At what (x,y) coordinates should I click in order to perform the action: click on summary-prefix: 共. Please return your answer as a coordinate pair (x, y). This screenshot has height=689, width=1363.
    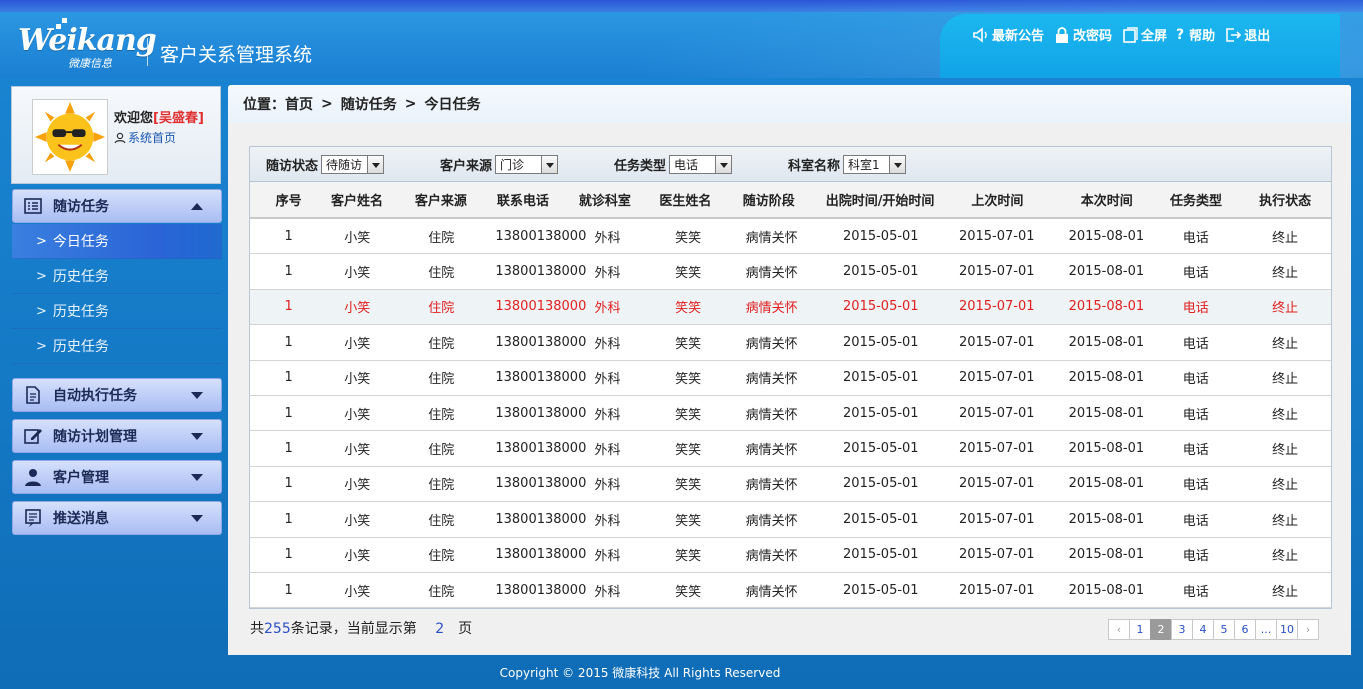
    Looking at the image, I should click on (257, 629).